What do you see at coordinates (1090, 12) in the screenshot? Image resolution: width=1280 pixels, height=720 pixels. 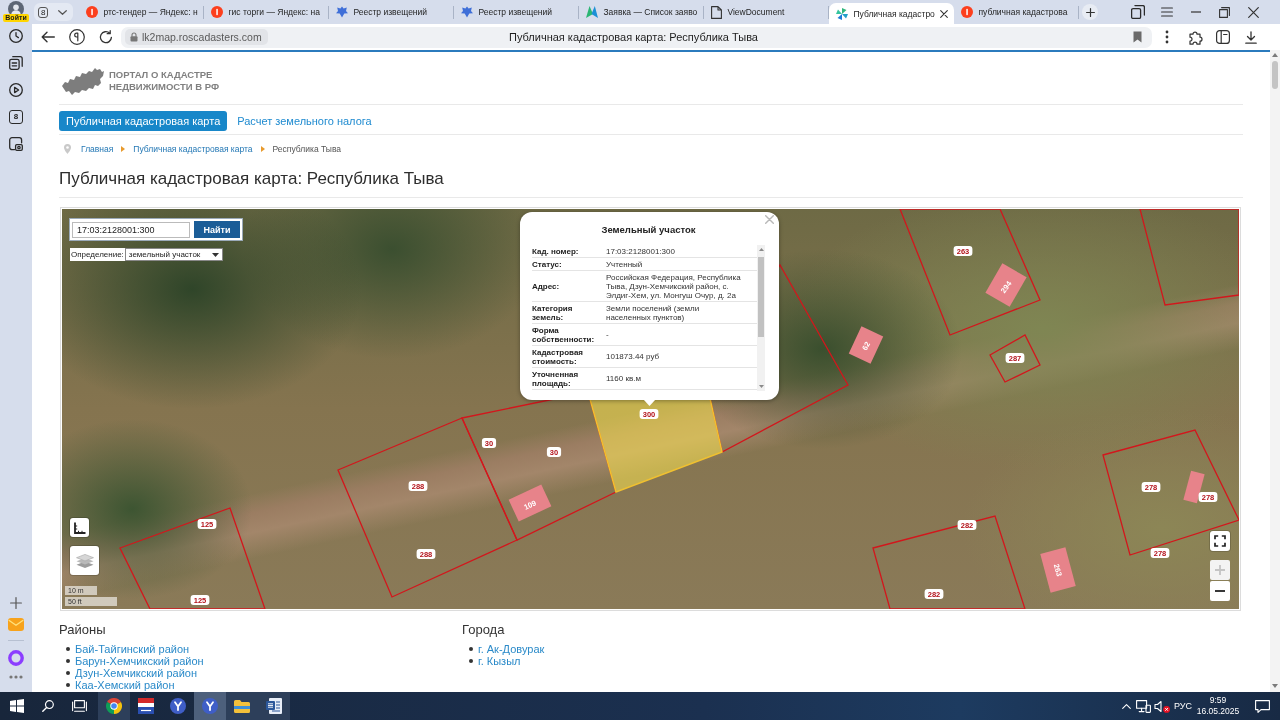 I see `new-tab-button` at bounding box center [1090, 12].